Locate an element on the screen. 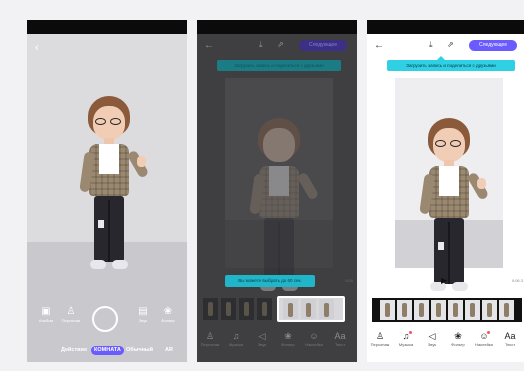 The width and height of the screenshot is (524, 371). mode-ar: AR is located at coordinates (169, 350).